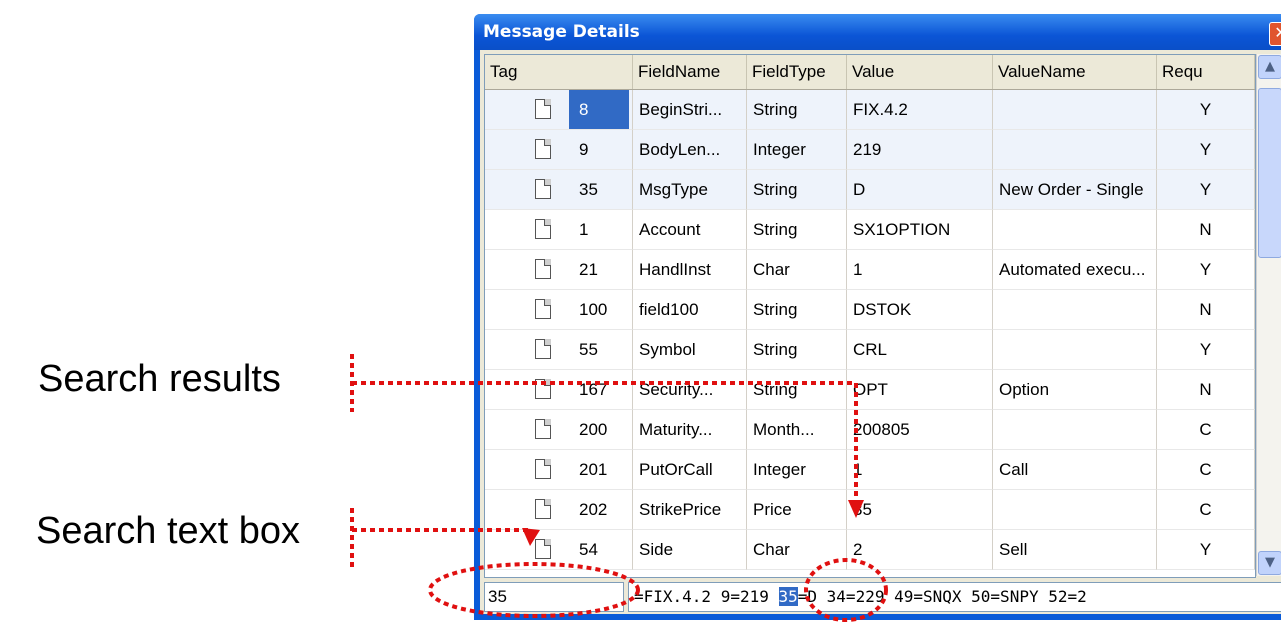 This screenshot has height=622, width=1281. Describe the element at coordinates (561, 32) in the screenshot. I see `window-title: Message Details` at that location.